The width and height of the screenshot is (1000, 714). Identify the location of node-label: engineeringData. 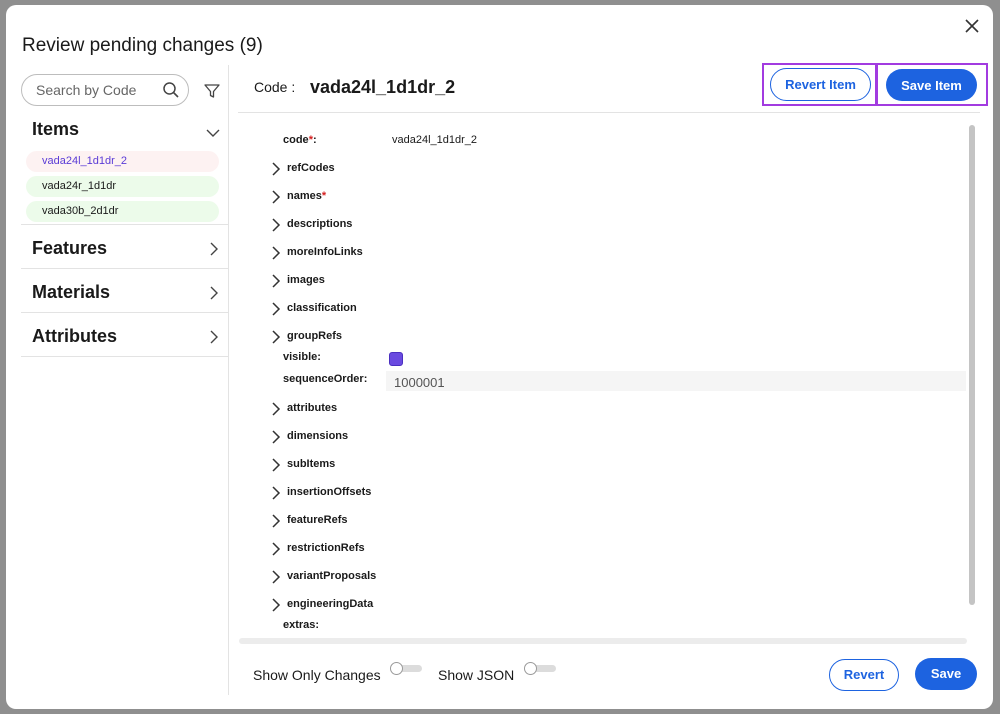
(330, 604).